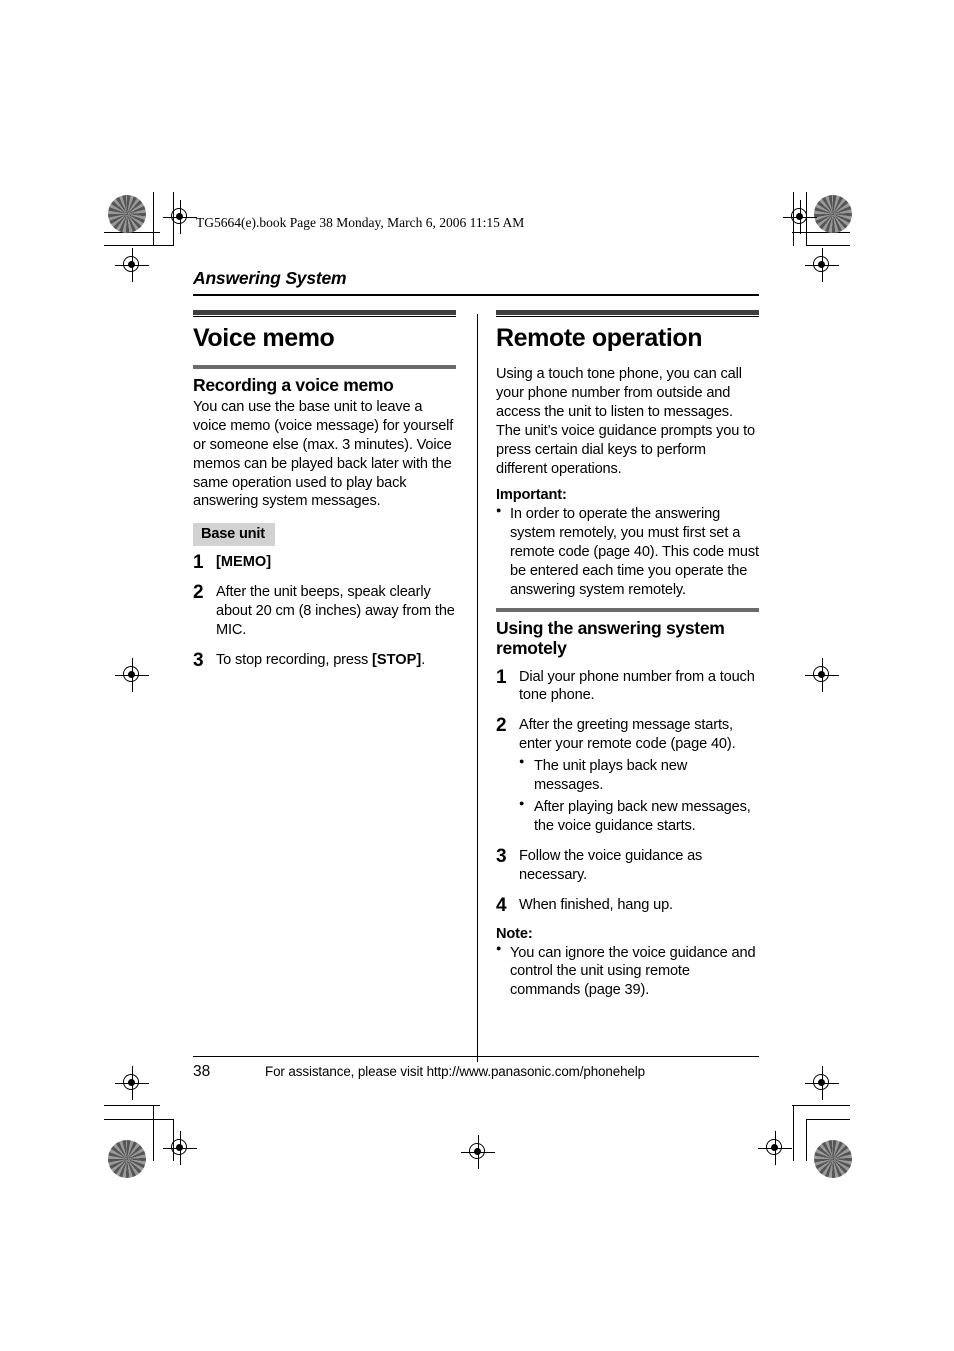  I want to click on section-title-remote-operation: Remote operation, so click(599, 338).